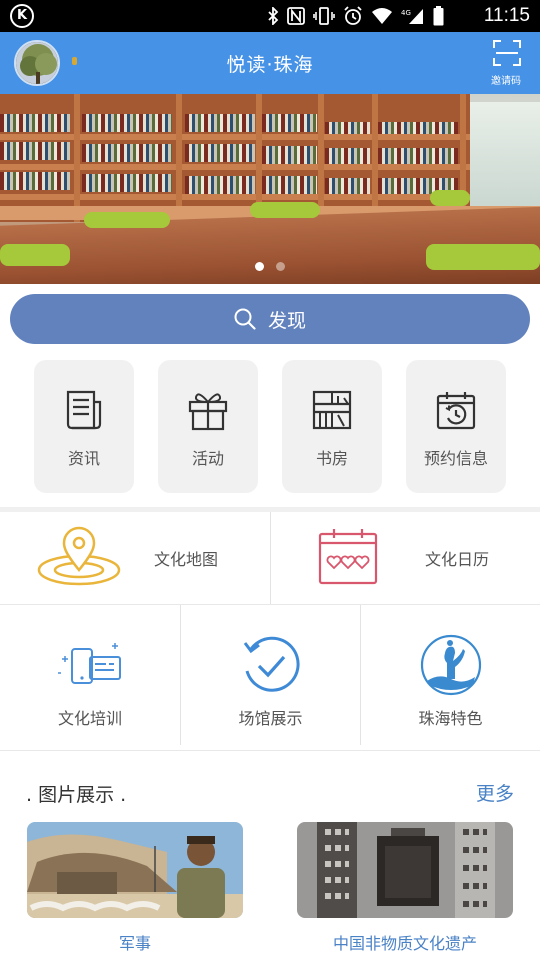  I want to click on military-photo, so click(135, 870).